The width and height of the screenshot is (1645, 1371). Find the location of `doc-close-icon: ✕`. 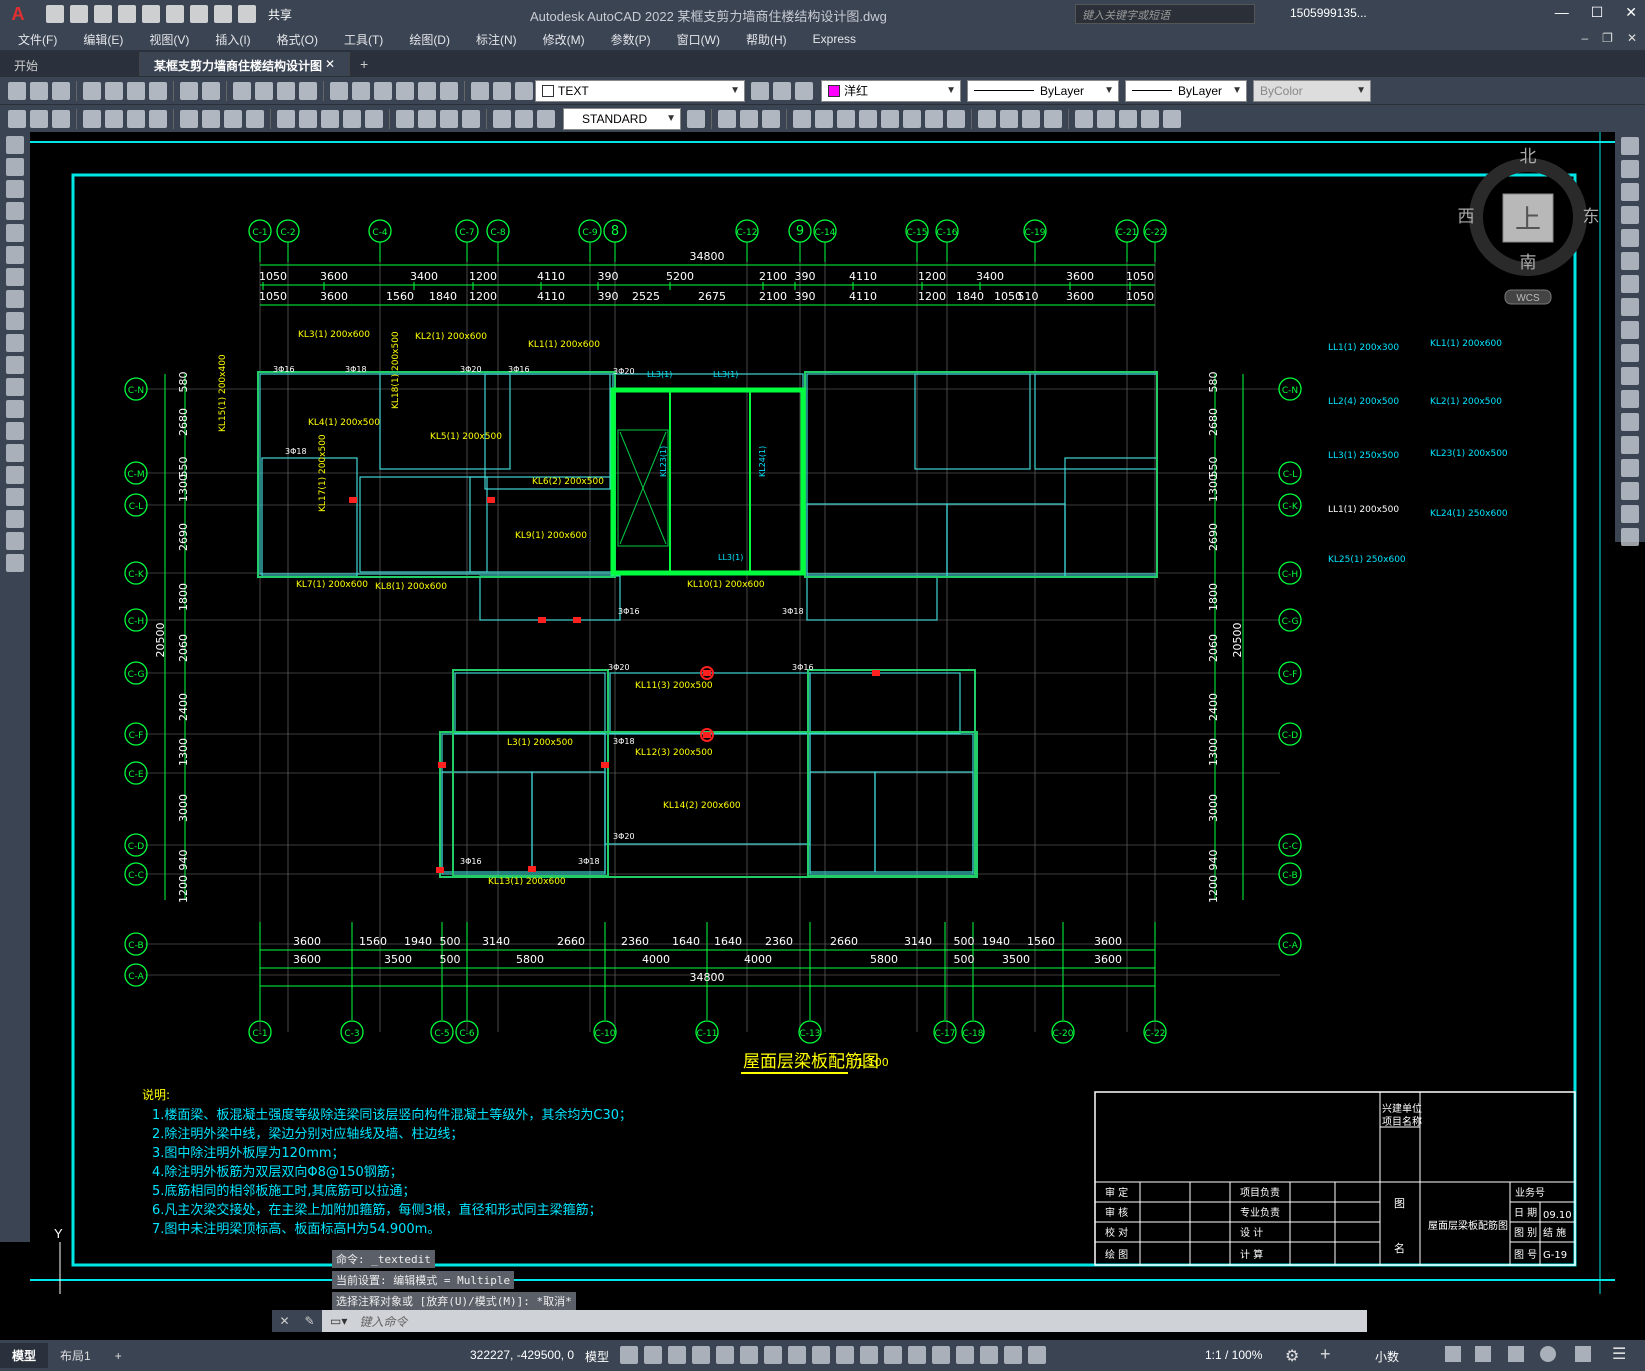

doc-close-icon: ✕ is located at coordinates (1632, 38).